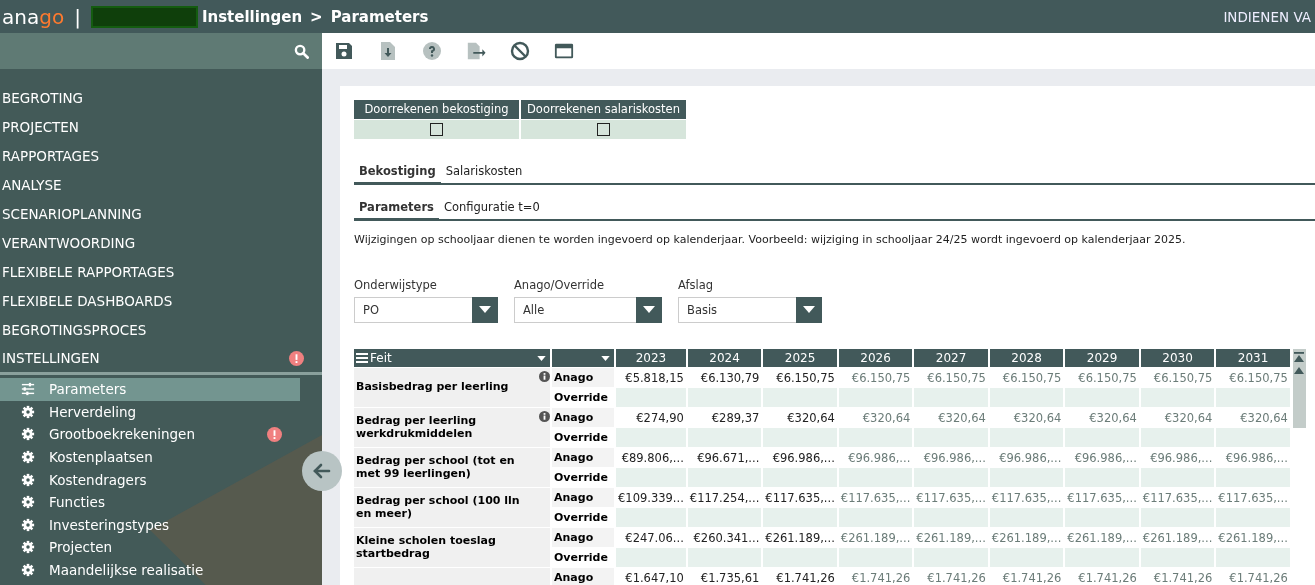 This screenshot has height=585, width=1315. Describe the element at coordinates (654, 378) in the screenshot. I see `table-cell-text: €5.818,15` at that location.